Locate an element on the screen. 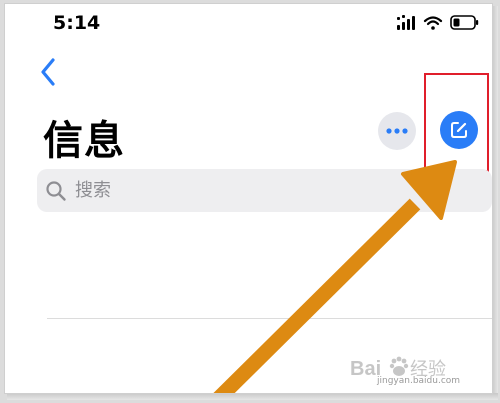  search-bar is located at coordinates (264, 190).